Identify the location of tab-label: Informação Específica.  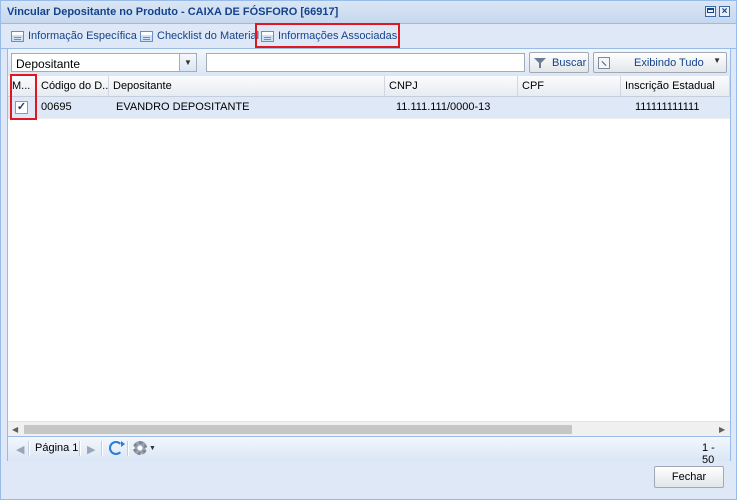
(82, 36).